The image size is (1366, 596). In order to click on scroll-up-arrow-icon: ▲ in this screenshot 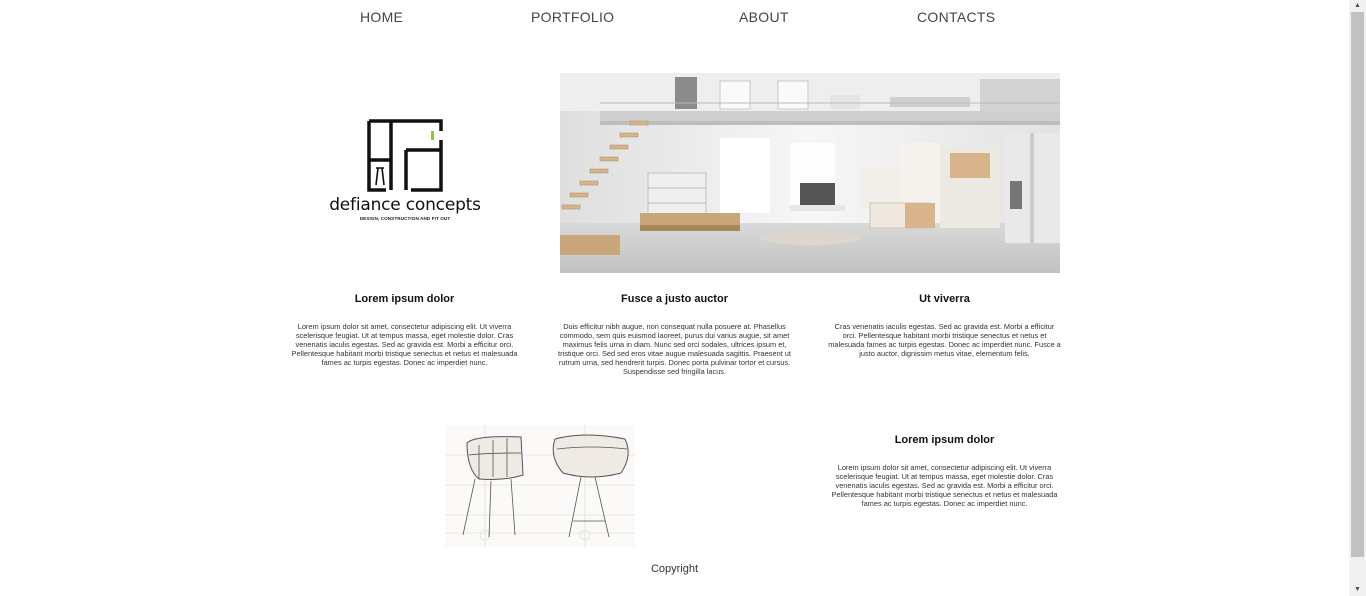, I will do `click(1357, 6)`.